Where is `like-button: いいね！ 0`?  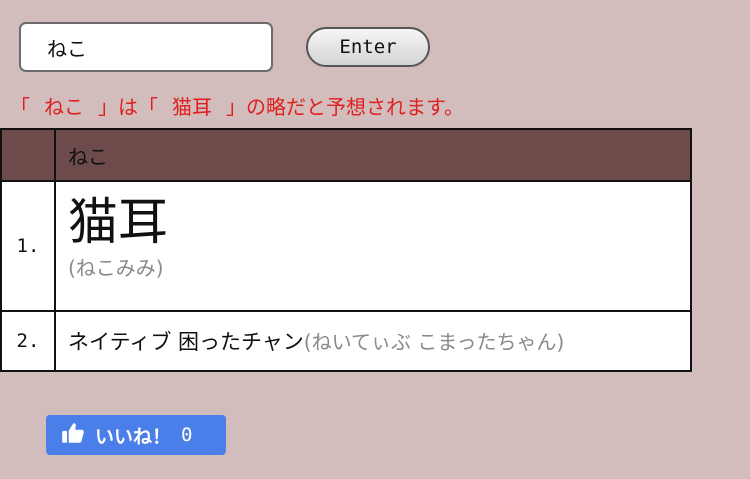
like-button: いいね！ 0 is located at coordinates (136, 435).